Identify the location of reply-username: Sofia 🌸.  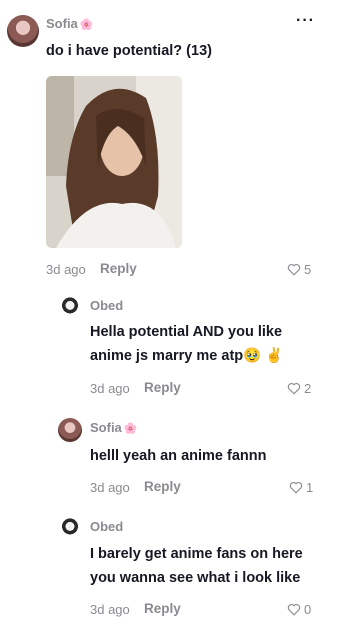
(114, 427).